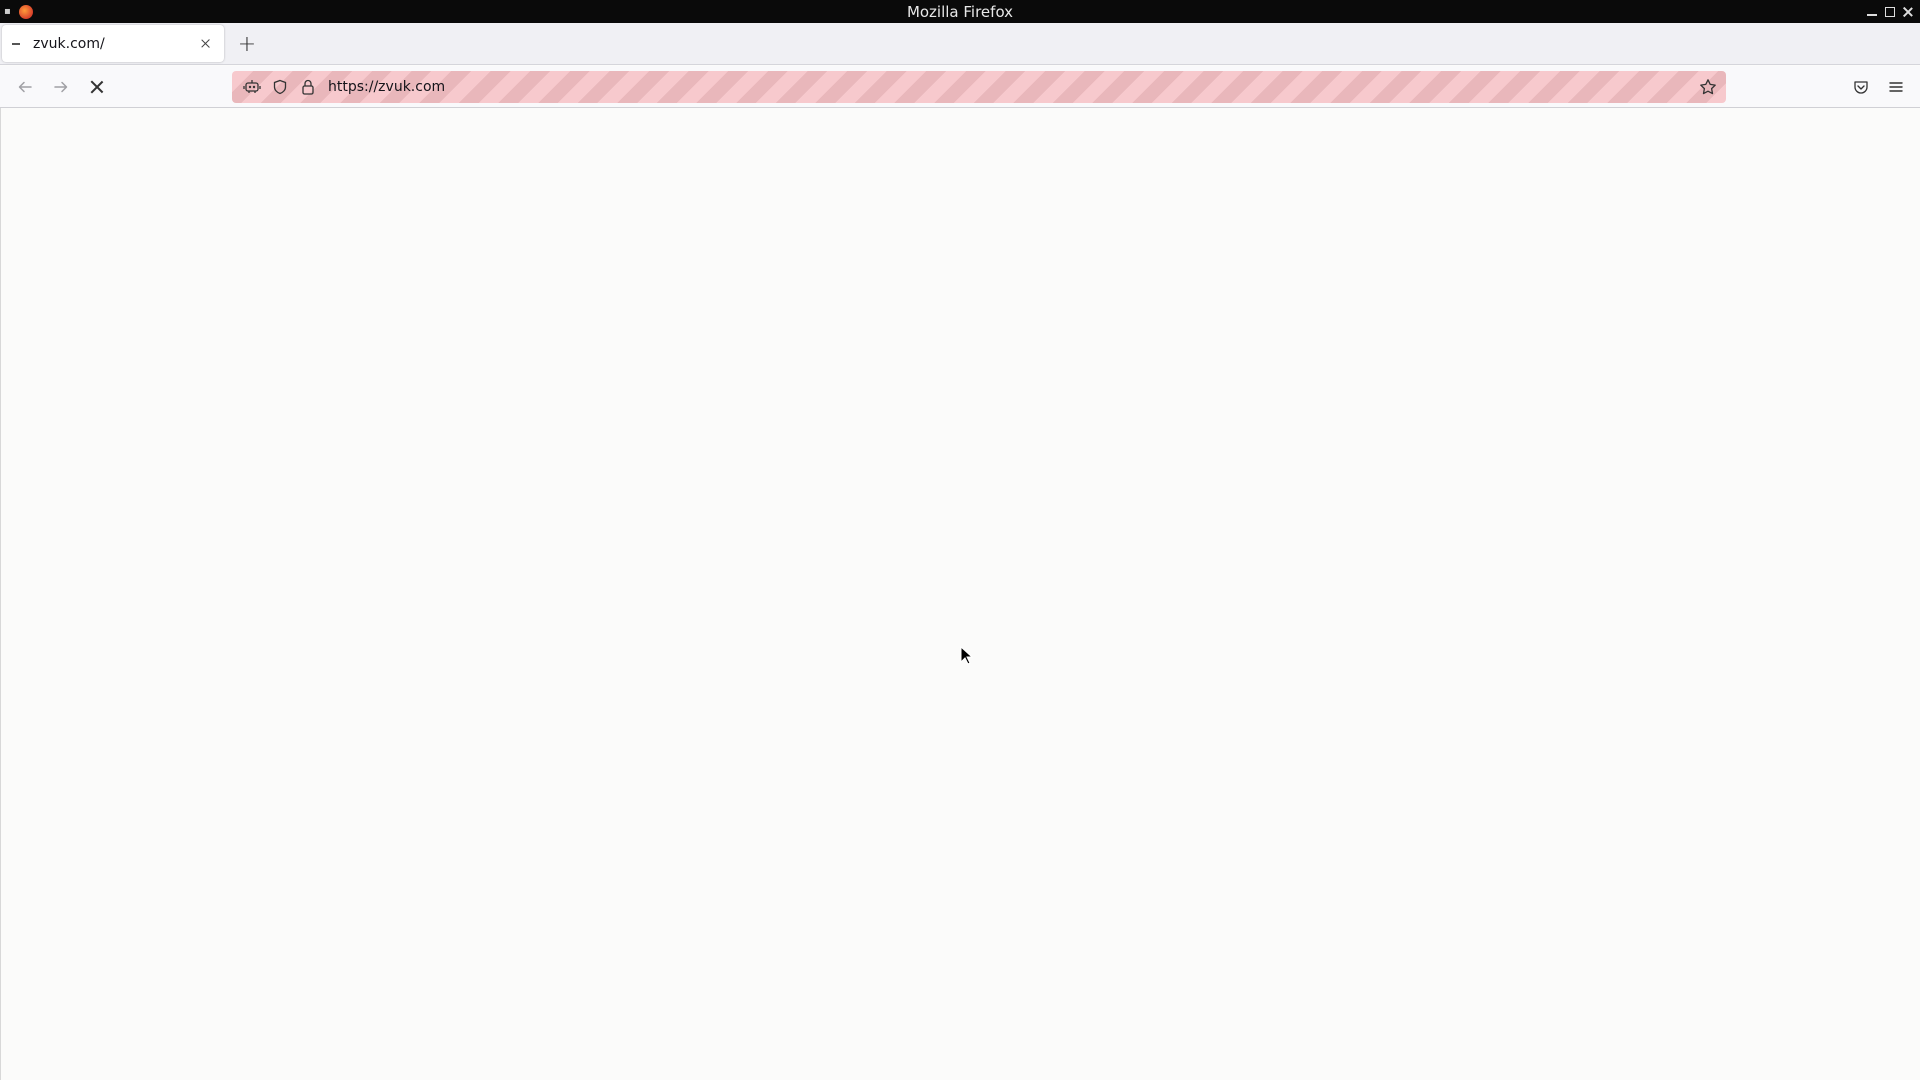 This screenshot has height=1080, width=1920. I want to click on window-titlebar: ▪ Mozilla Firefox, so click(960, 11).